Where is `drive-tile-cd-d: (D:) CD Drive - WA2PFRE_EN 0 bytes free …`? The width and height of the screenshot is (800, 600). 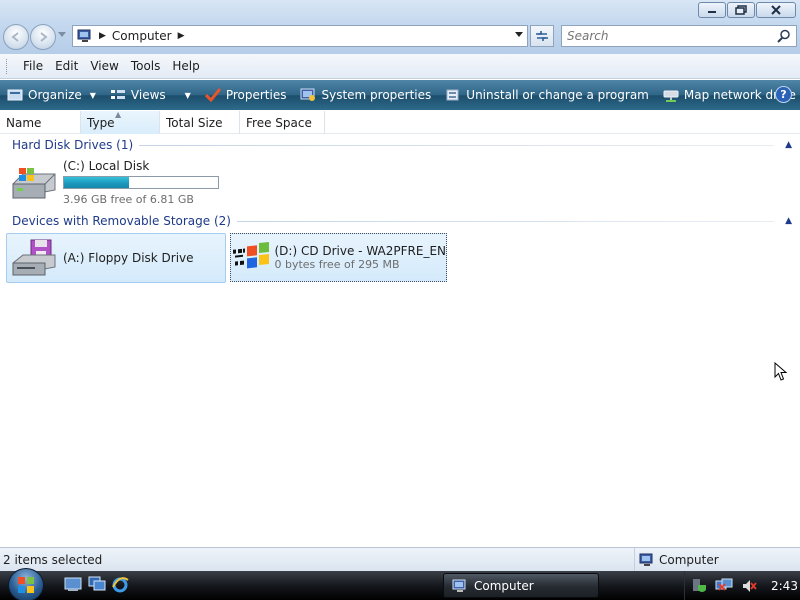
drive-tile-cd-d: (D:) CD Drive - WA2PFRE_EN 0 bytes free … is located at coordinates (338, 257).